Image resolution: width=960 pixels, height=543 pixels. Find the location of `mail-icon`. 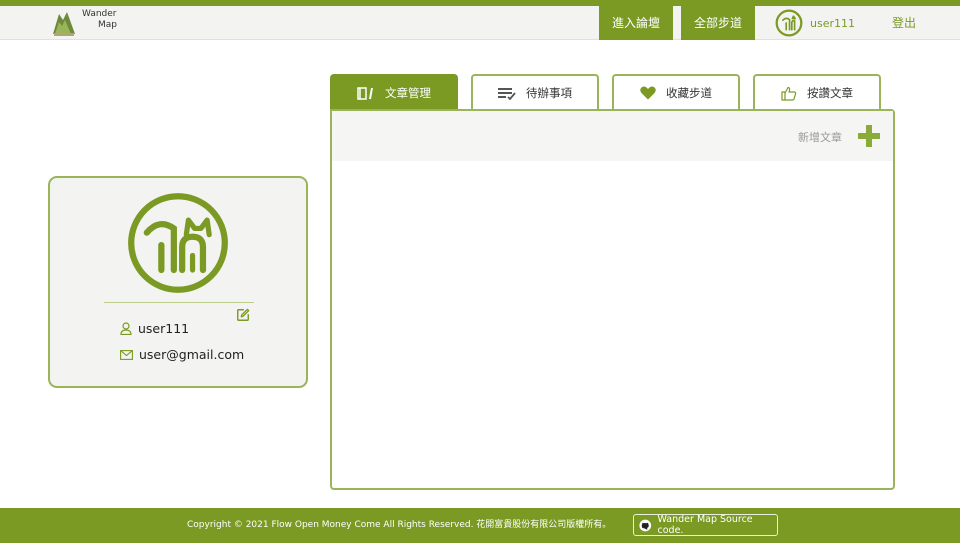

mail-icon is located at coordinates (126, 354).